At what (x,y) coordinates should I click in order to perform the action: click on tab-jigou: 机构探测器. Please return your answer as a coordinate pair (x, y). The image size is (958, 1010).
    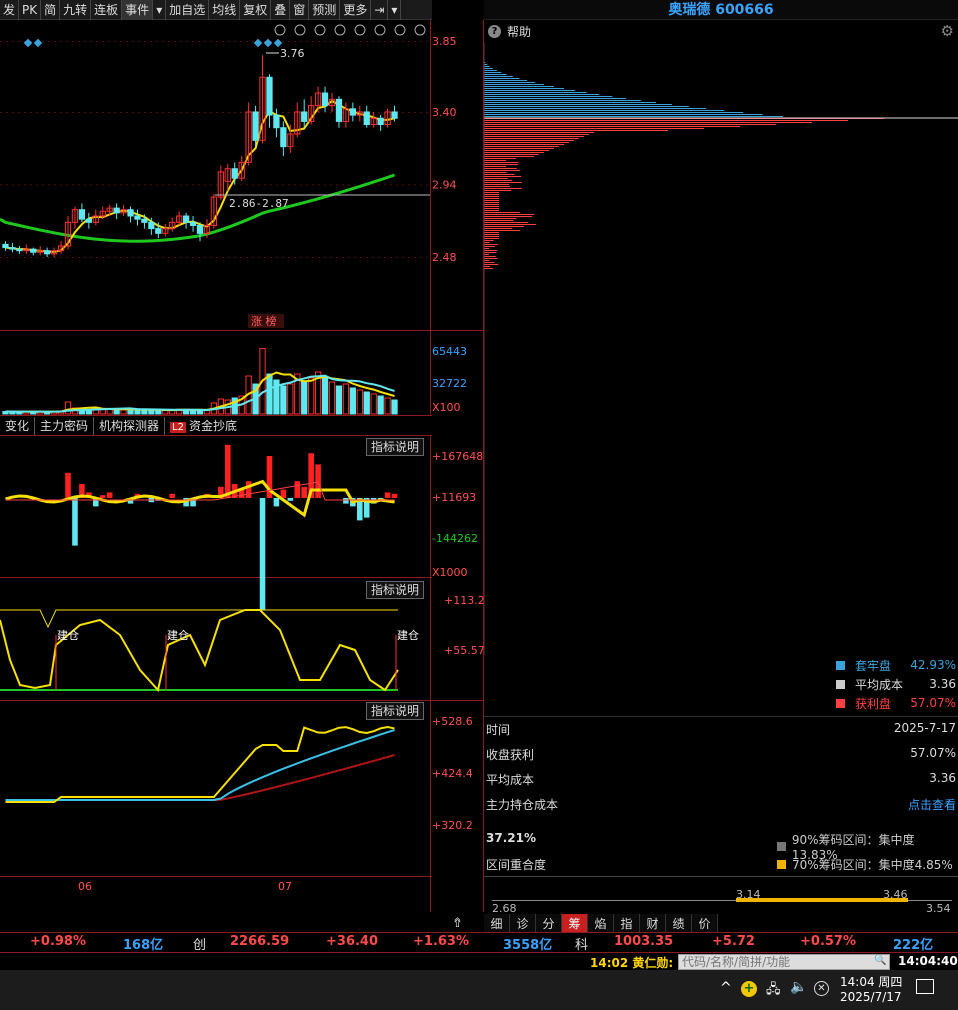
    Looking at the image, I should click on (130, 425).